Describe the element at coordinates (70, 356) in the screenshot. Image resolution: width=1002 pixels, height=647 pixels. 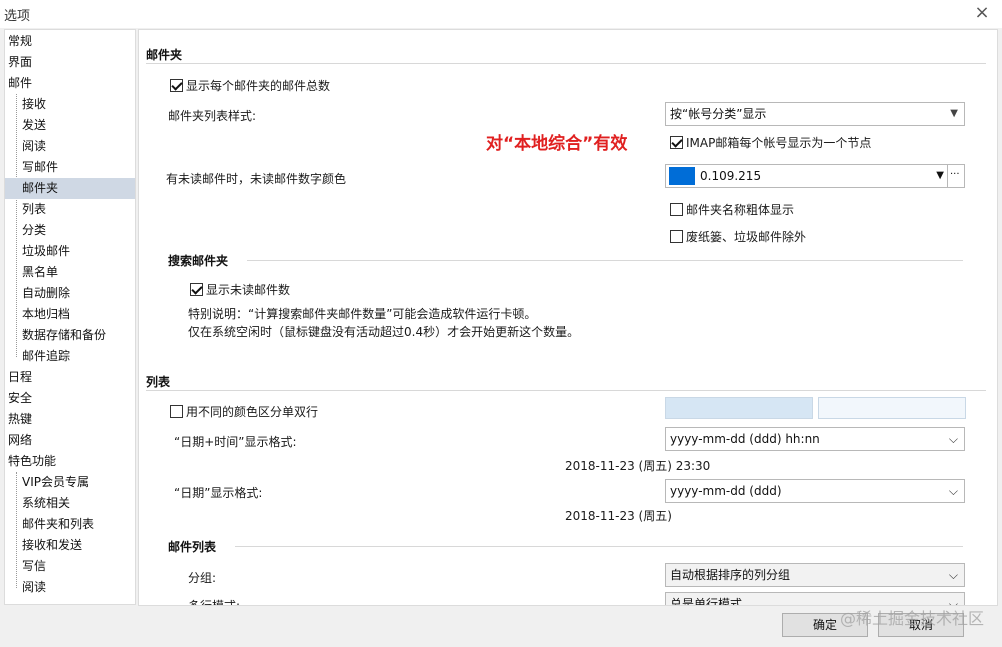
I see `sidebar-item: 邮件追踪` at that location.